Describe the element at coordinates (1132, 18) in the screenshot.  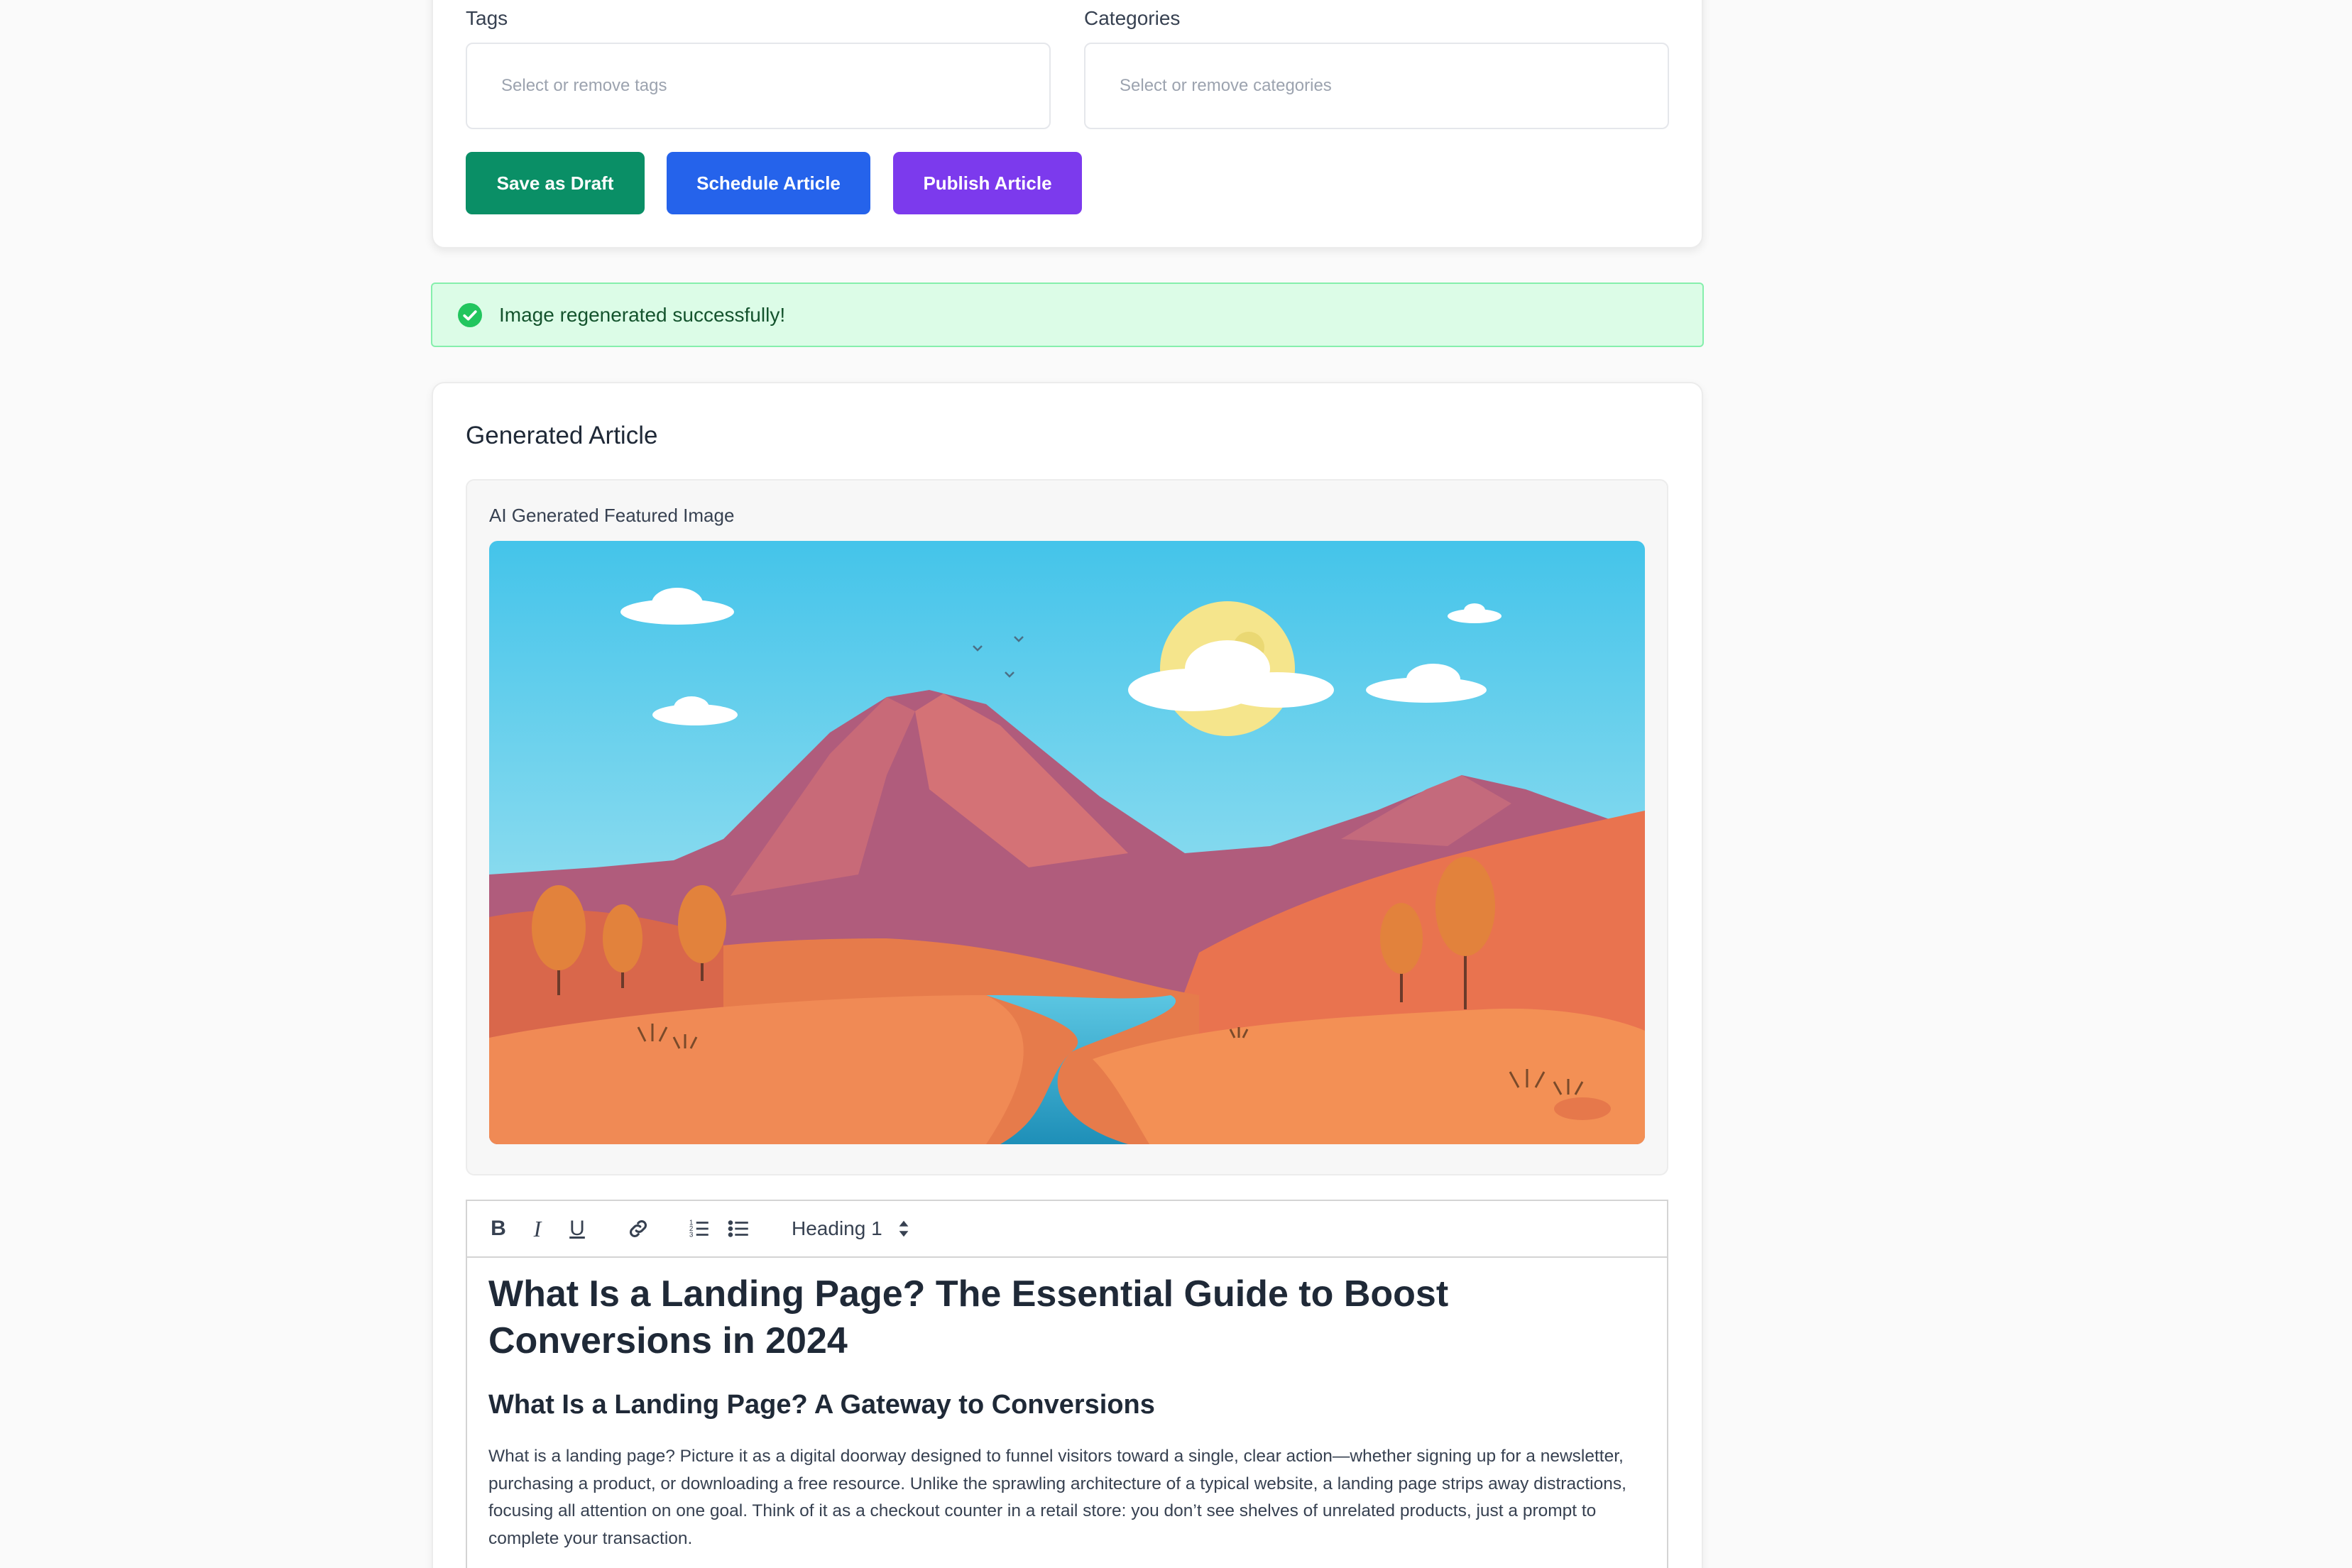
I see `categories-label: Categories` at that location.